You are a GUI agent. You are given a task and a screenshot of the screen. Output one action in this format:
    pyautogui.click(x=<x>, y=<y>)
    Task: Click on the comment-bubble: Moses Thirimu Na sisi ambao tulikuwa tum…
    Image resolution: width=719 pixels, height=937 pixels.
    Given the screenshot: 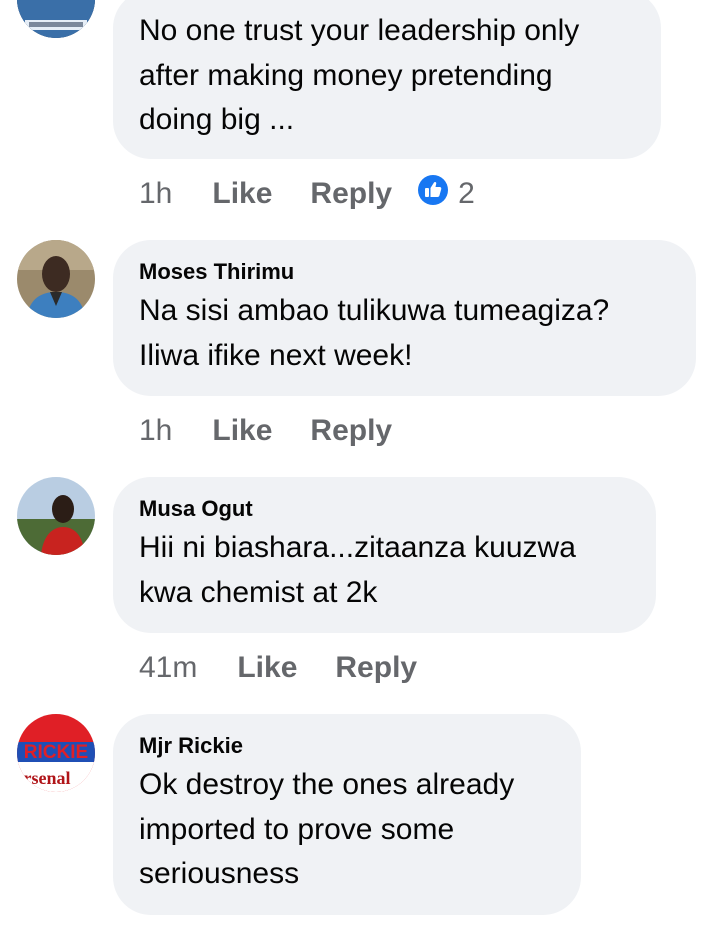 What is the action you would take?
    pyautogui.click(x=404, y=318)
    